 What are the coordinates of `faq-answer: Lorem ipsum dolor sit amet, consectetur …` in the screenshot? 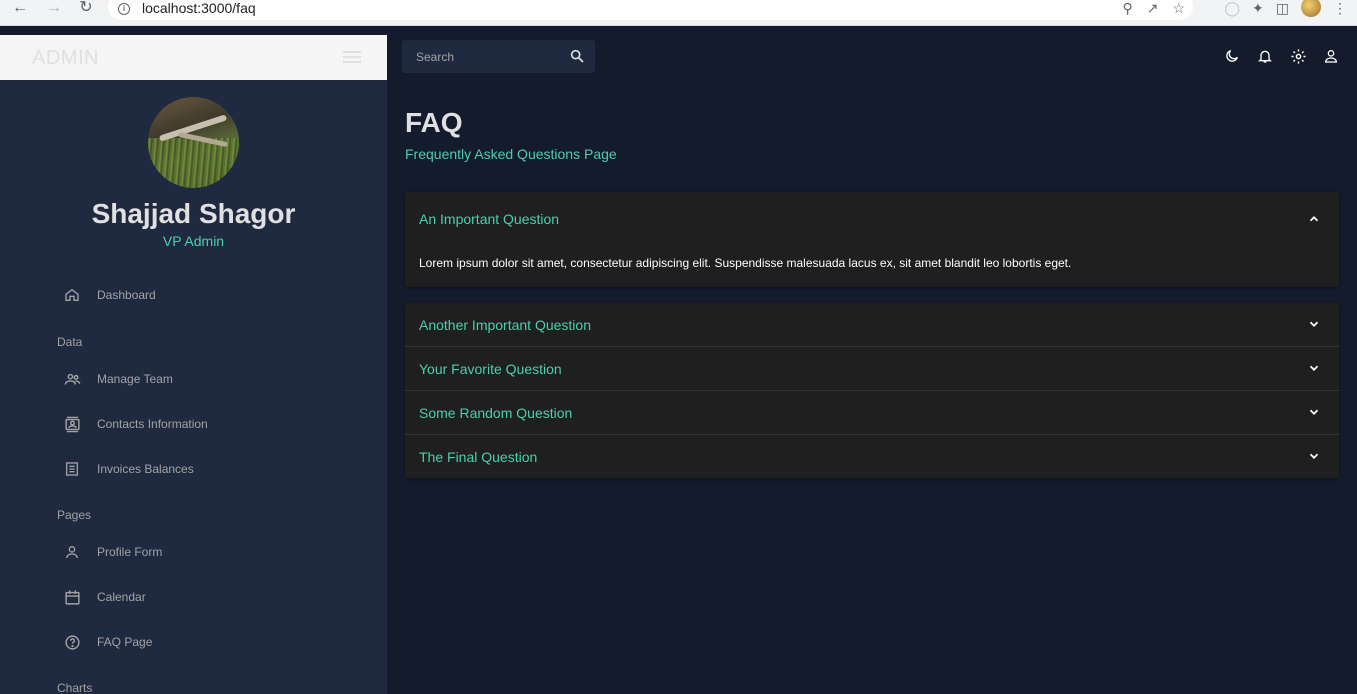 It's located at (745, 263).